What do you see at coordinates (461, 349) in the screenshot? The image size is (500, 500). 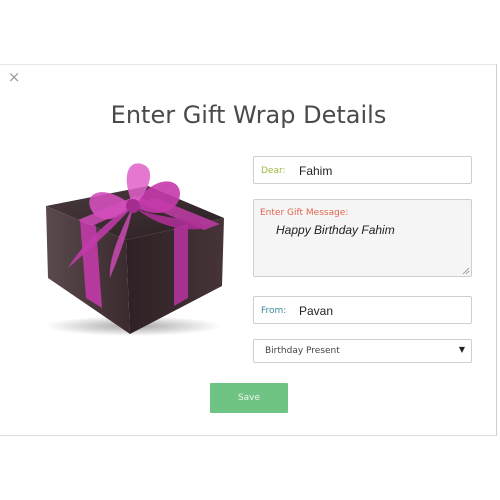 I see `dropdown-caret-icon: ▼` at bounding box center [461, 349].